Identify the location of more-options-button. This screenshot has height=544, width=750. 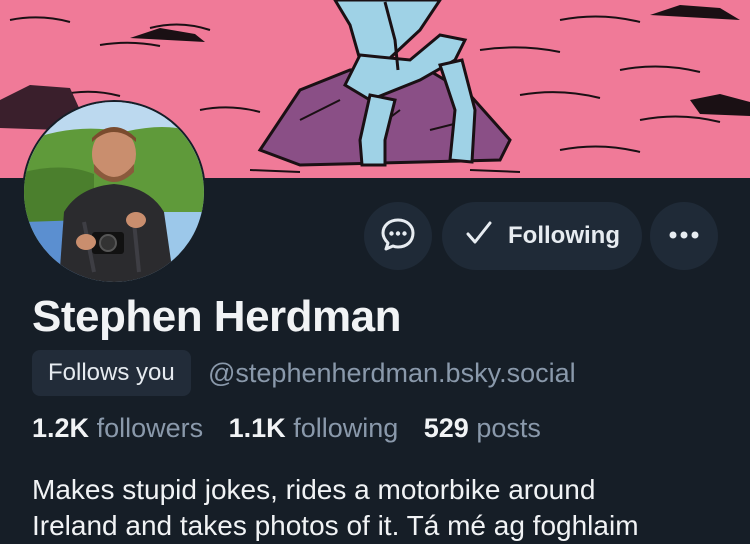
(684, 236).